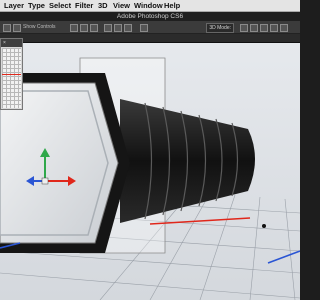 This screenshot has width=320, height=300. What do you see at coordinates (274, 28) in the screenshot?
I see `3d-slide-icon` at bounding box center [274, 28].